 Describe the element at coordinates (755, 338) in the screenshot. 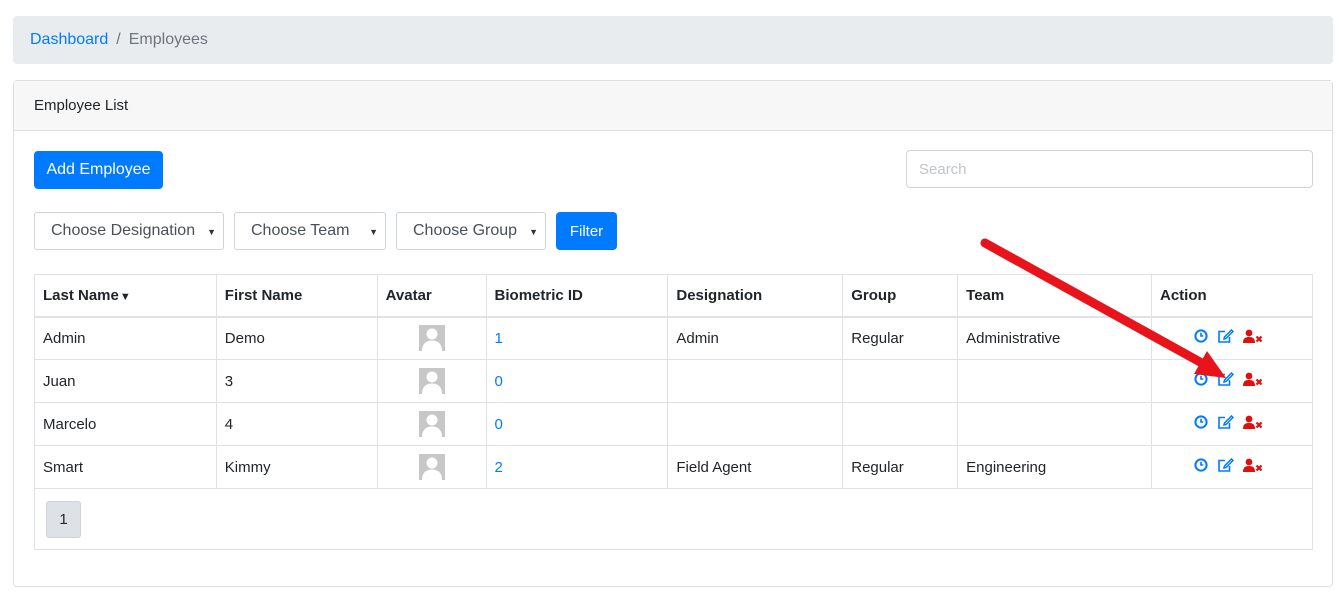

I see `cell-designation: Admin` at that location.